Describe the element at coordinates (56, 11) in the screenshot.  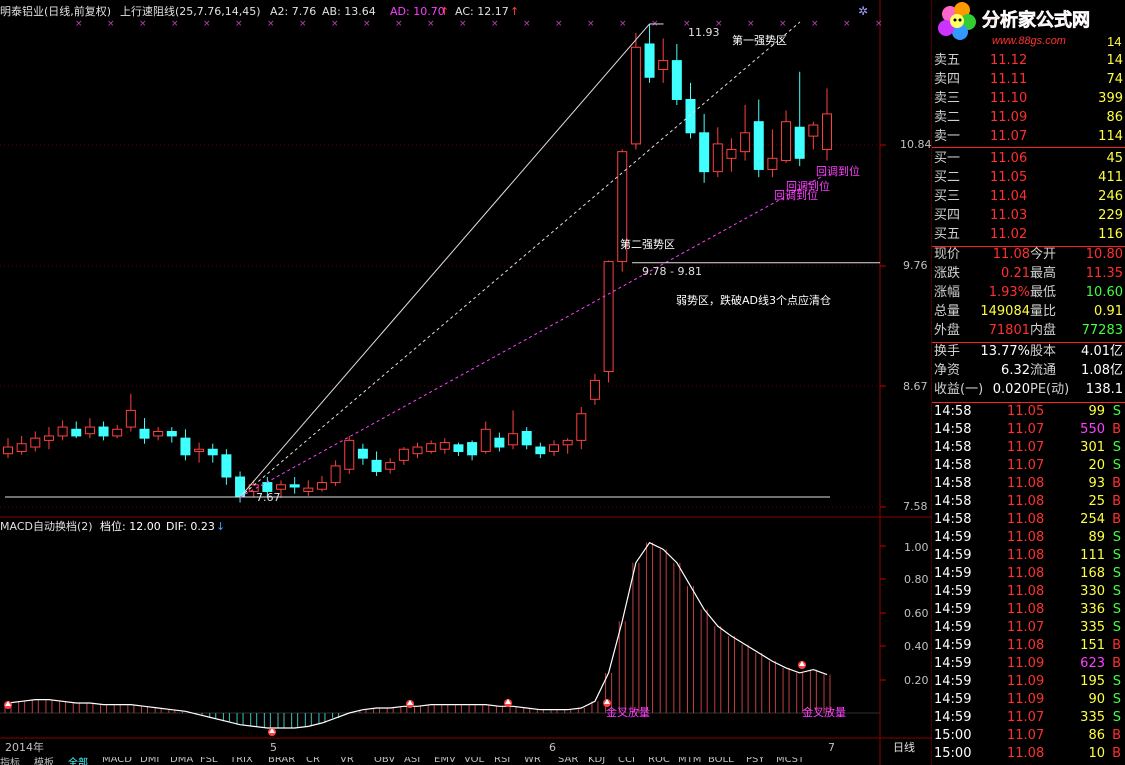
I see `stock-title: 明泰铝业(日线,前复权)` at that location.